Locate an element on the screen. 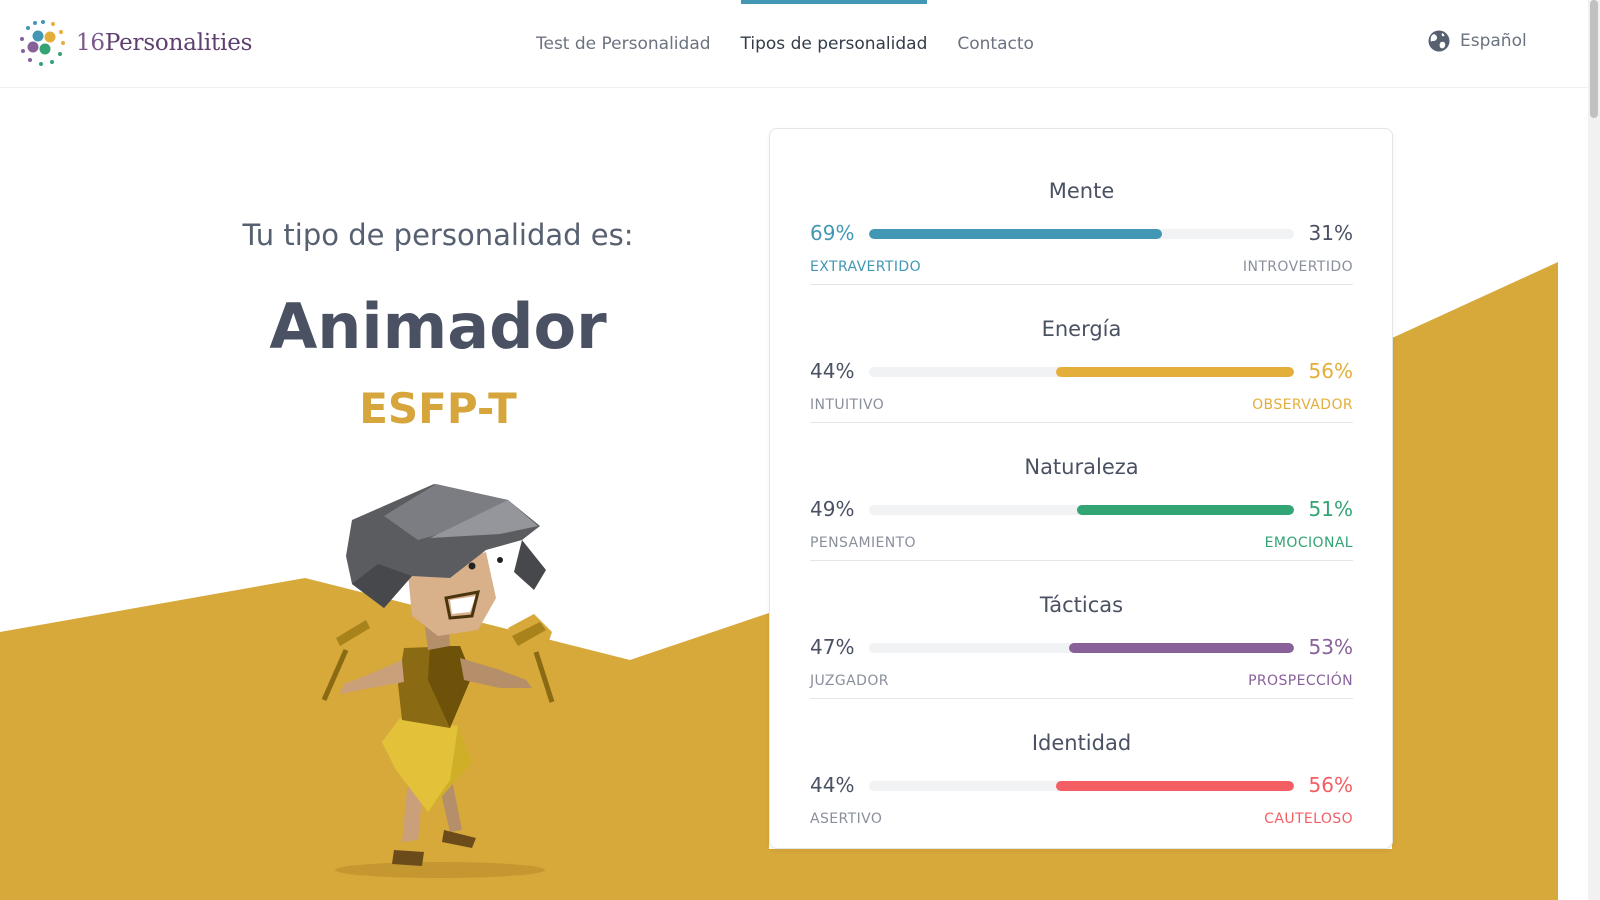 The height and width of the screenshot is (900, 1600). site-logo: 16Personalities is located at coordinates (135, 43).